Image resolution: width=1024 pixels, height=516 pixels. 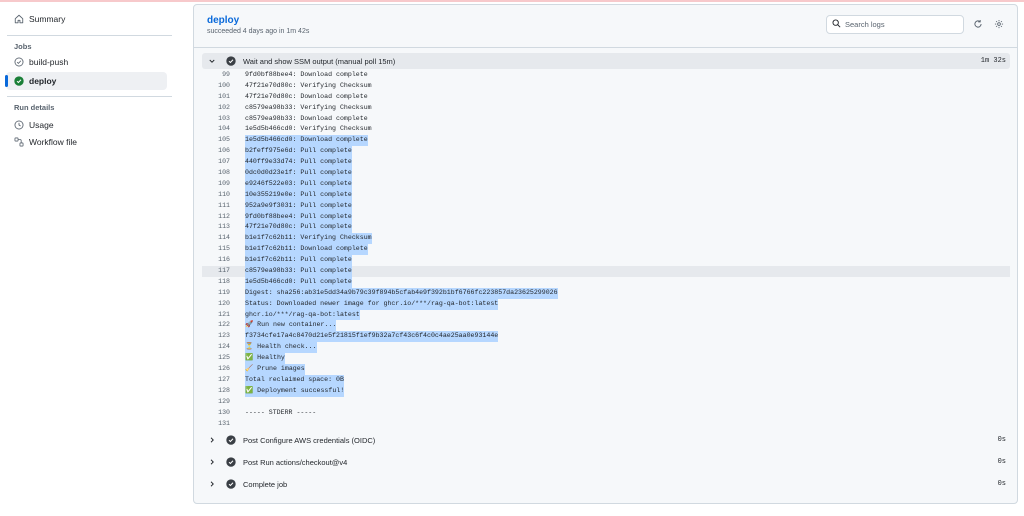 I want to click on log-line-number: 111, so click(x=216, y=206).